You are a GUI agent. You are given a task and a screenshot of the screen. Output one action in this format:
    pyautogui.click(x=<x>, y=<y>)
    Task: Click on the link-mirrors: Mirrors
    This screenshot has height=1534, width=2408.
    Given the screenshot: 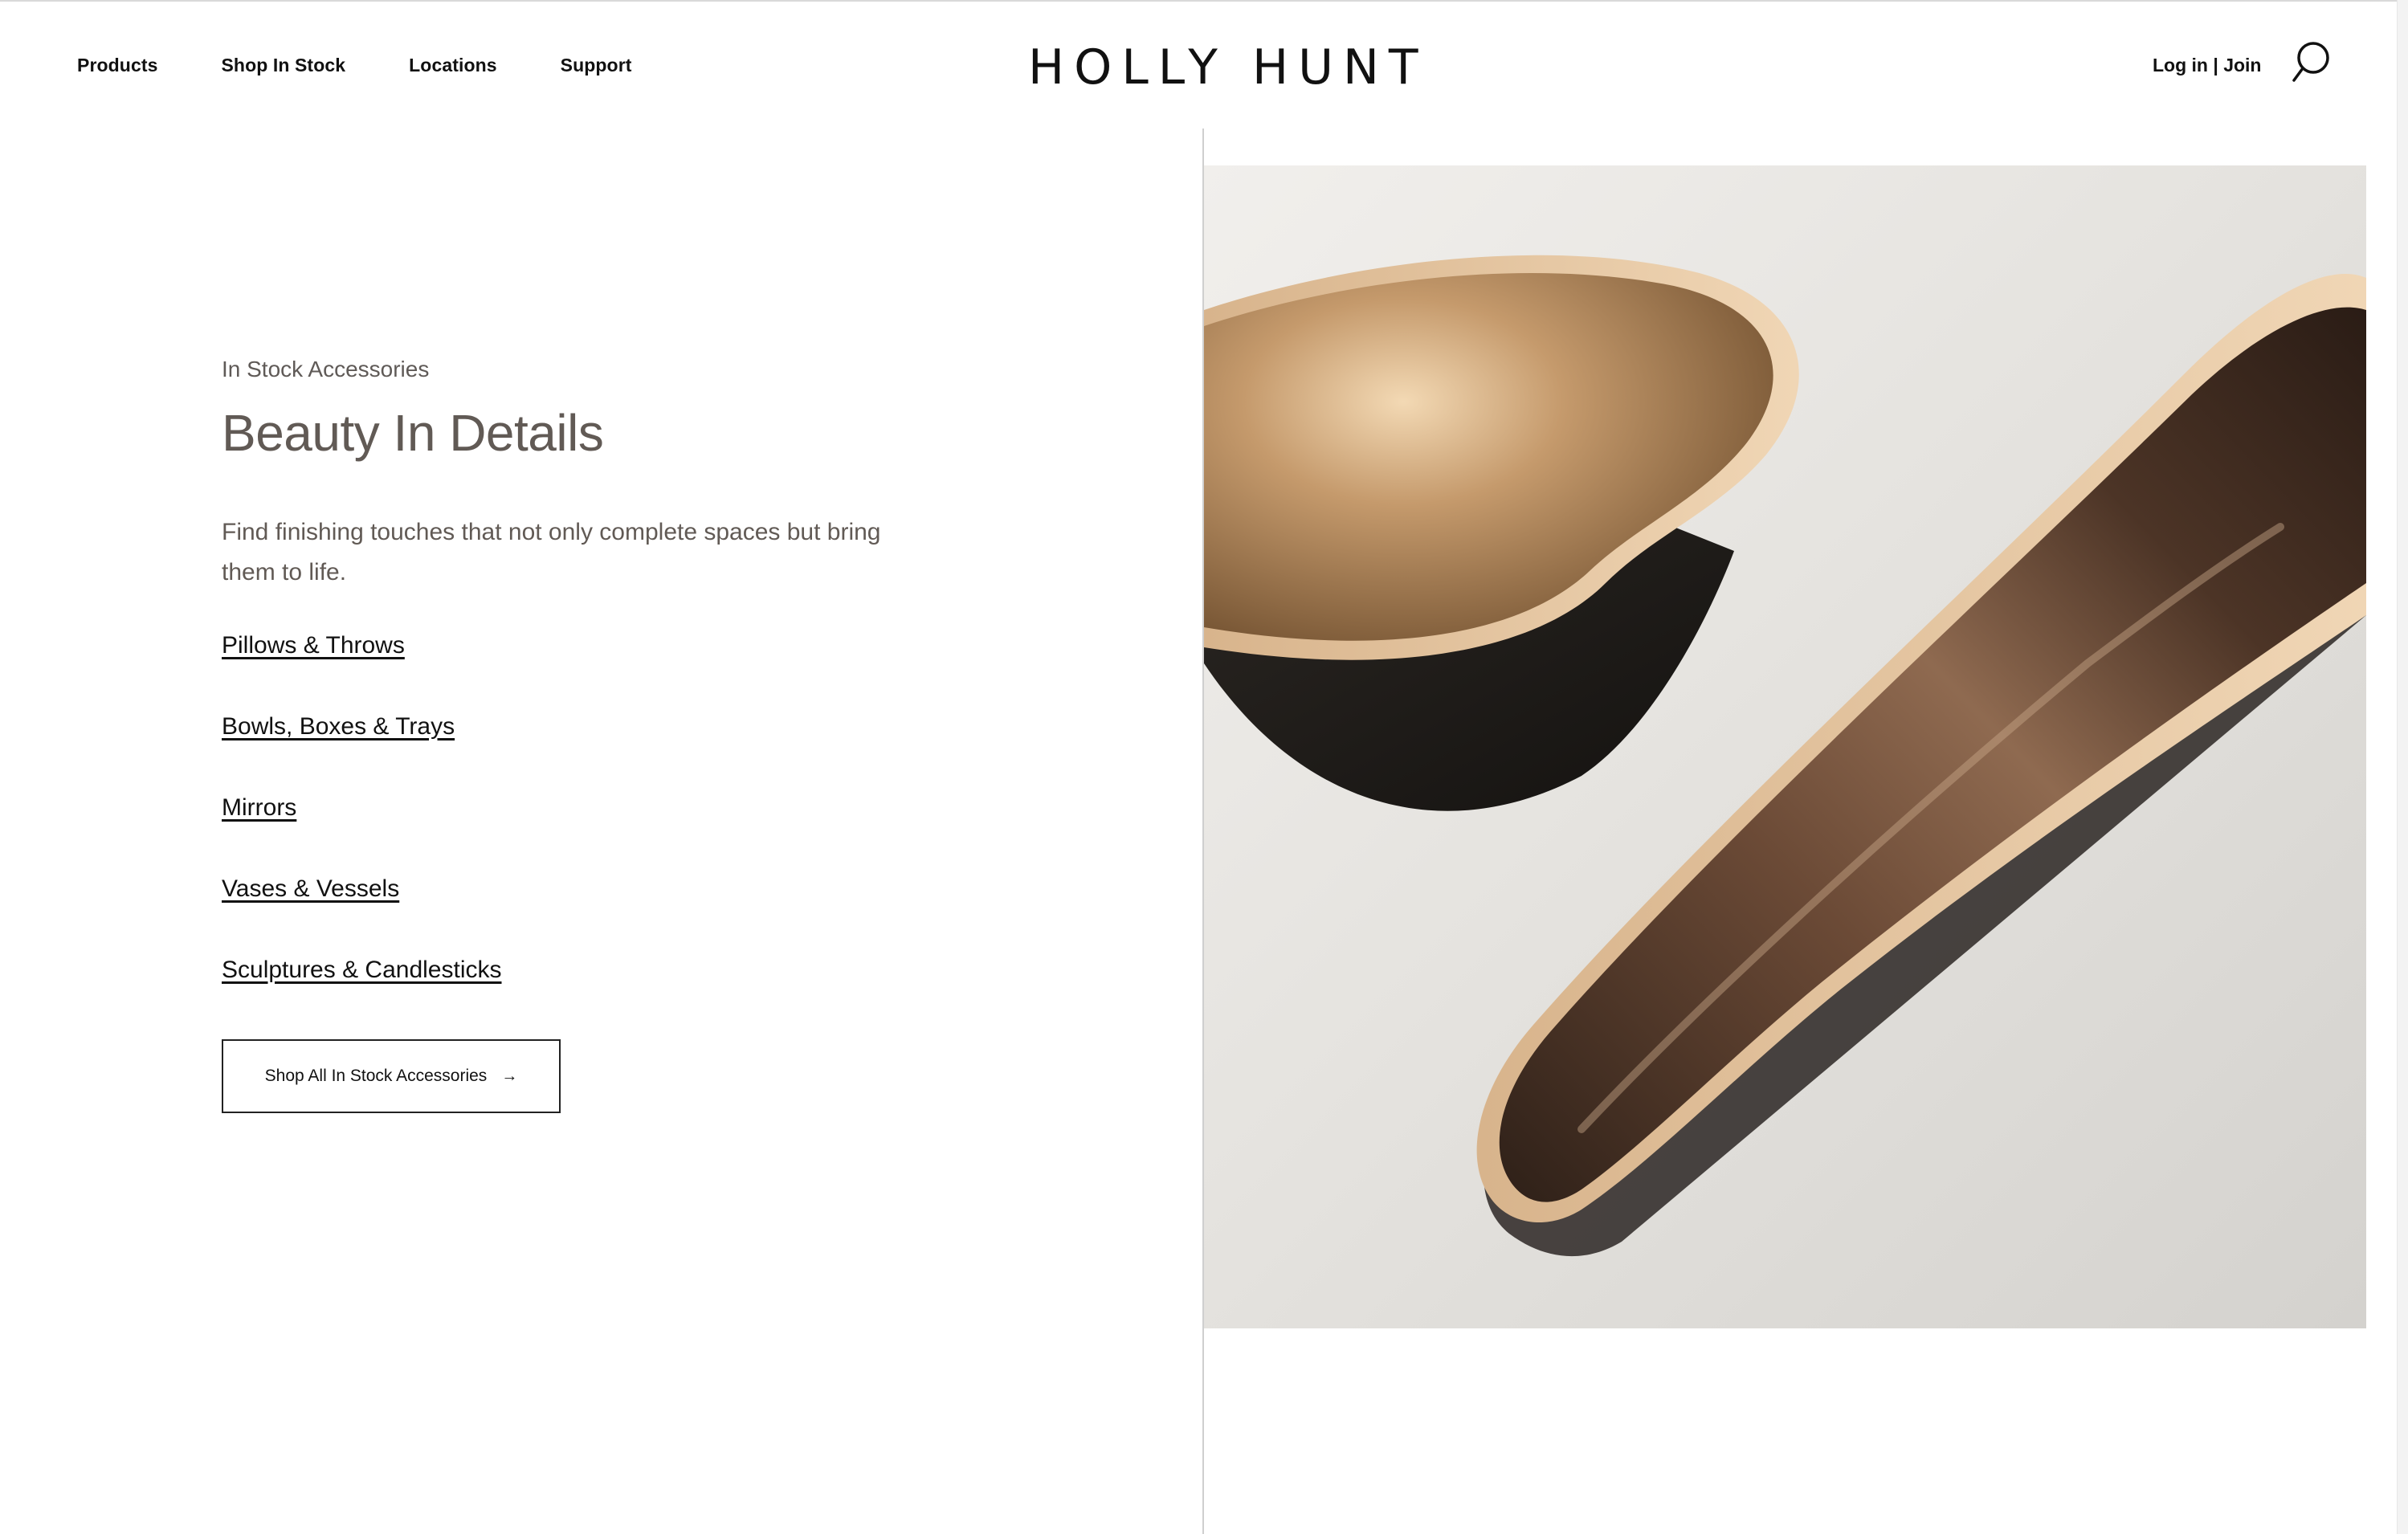 What is the action you would take?
    pyautogui.click(x=583, y=832)
    